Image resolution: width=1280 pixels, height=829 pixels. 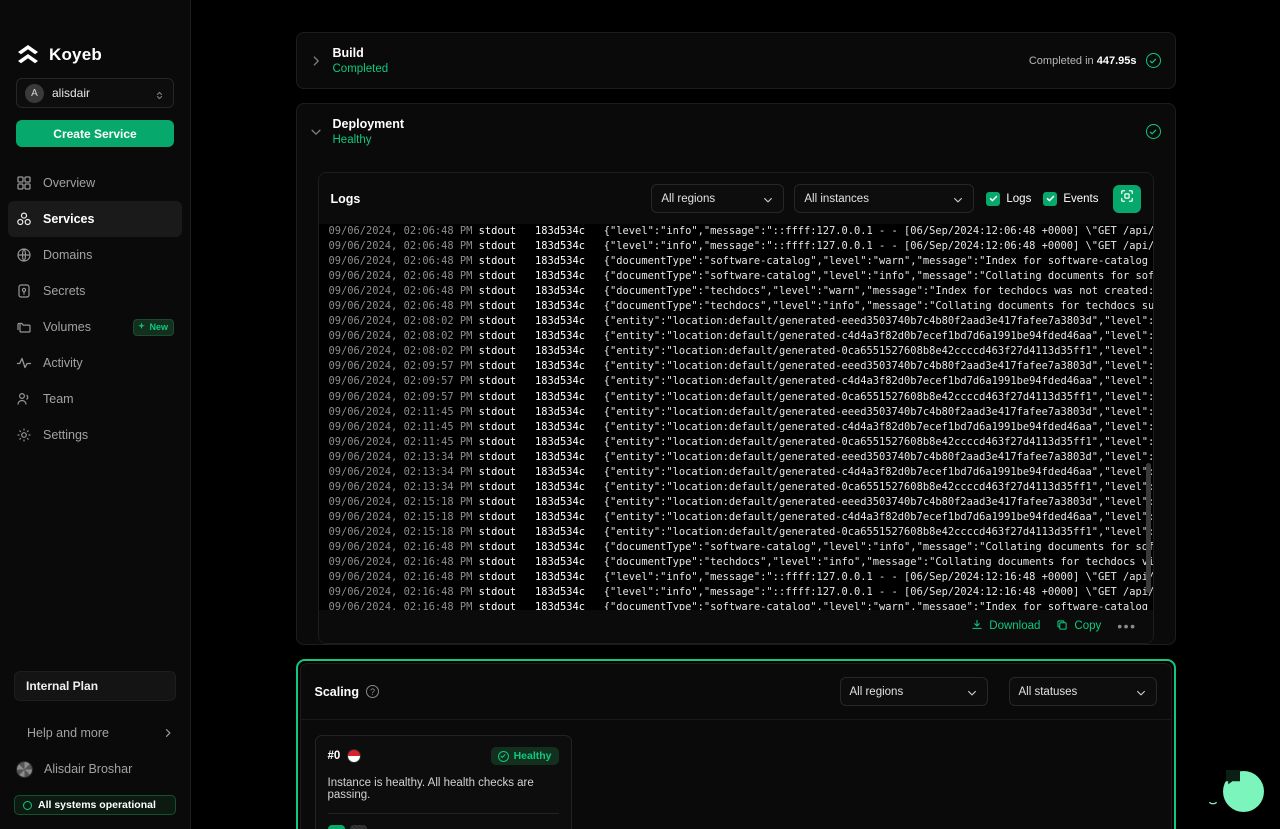 I want to click on logs-instance-select: All instances, so click(x=884, y=198).